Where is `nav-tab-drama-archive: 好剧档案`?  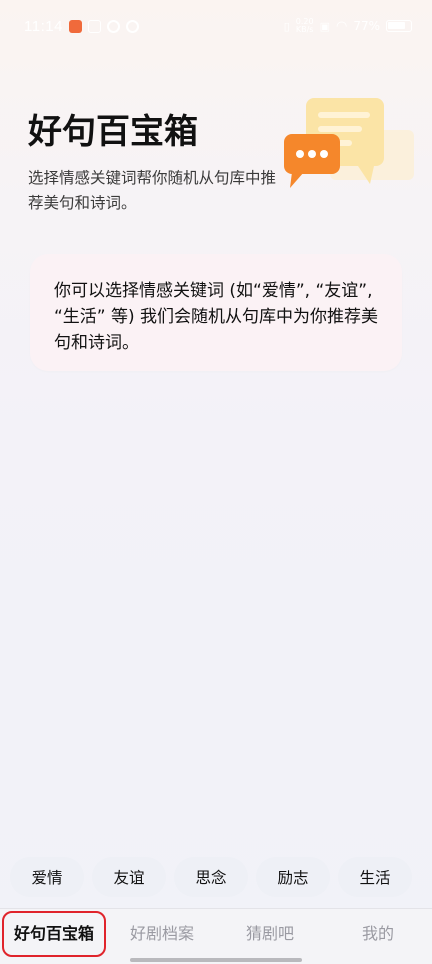
nav-tab-drama-archive: 好剧档案 is located at coordinates (162, 932).